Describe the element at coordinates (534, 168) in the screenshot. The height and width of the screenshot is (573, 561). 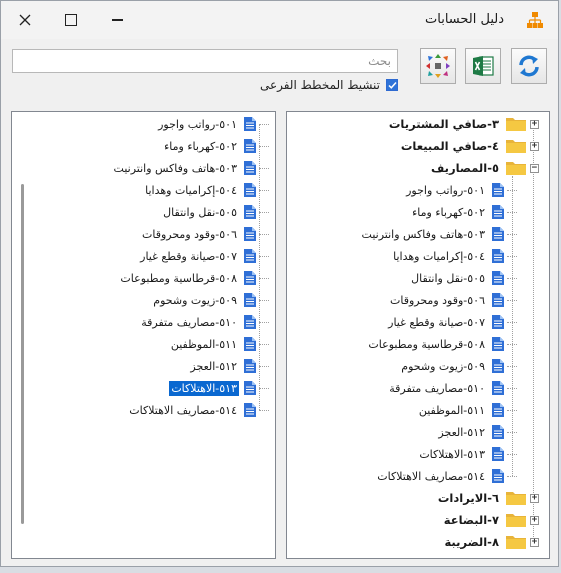
I see `collapse-icon: −` at that location.